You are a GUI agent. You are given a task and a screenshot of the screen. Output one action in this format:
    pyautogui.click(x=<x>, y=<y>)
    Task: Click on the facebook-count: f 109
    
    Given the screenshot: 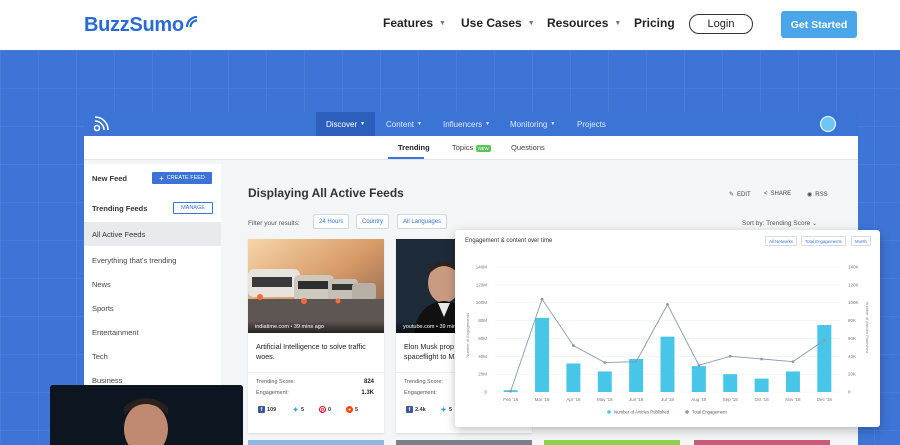 What is the action you would take?
    pyautogui.click(x=267, y=409)
    